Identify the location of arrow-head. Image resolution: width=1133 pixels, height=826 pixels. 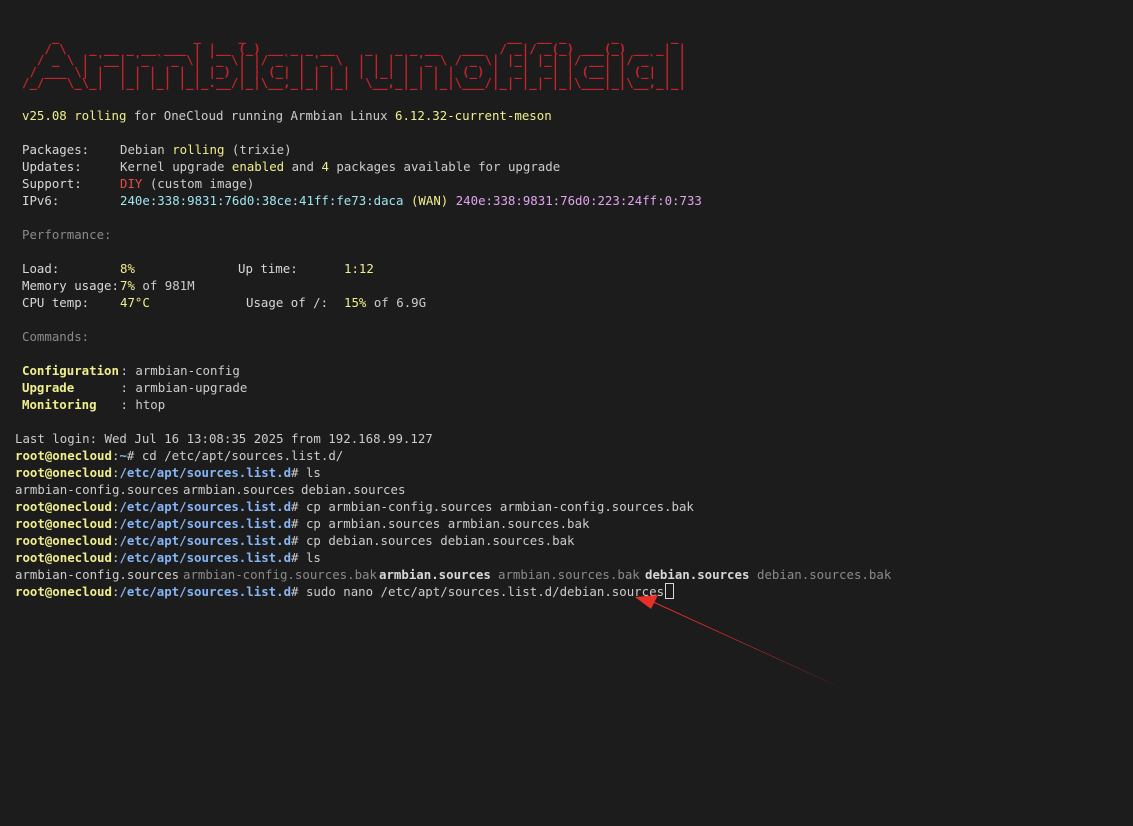
(646, 602).